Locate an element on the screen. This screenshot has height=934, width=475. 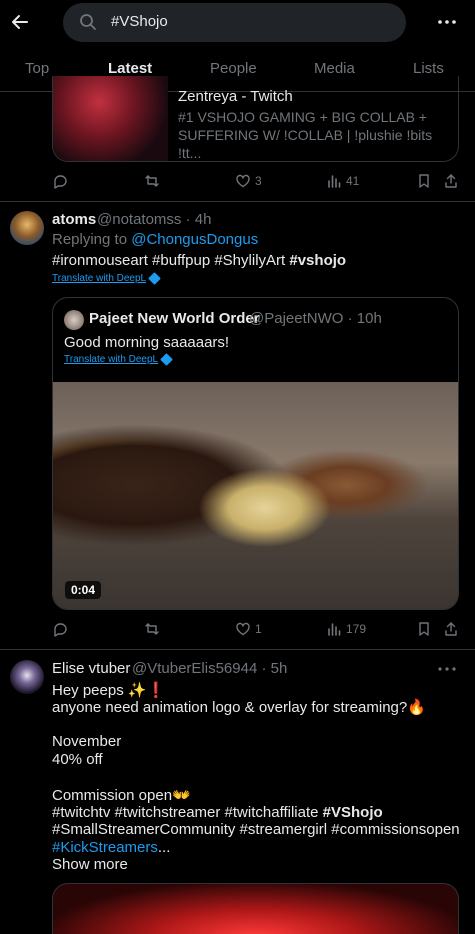
quoted-author-meta: @PajeetNWO · 10h is located at coordinates (315, 318).